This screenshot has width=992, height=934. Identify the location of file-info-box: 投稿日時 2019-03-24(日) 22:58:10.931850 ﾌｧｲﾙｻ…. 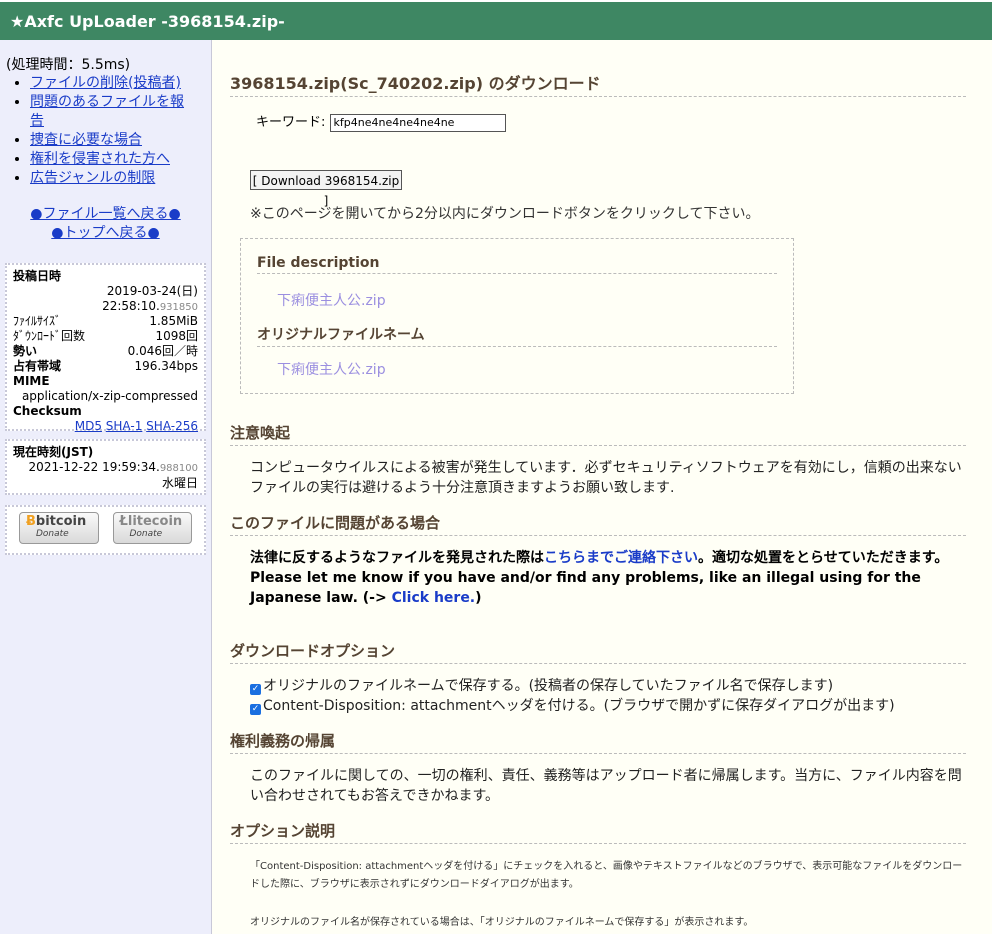
(105, 348).